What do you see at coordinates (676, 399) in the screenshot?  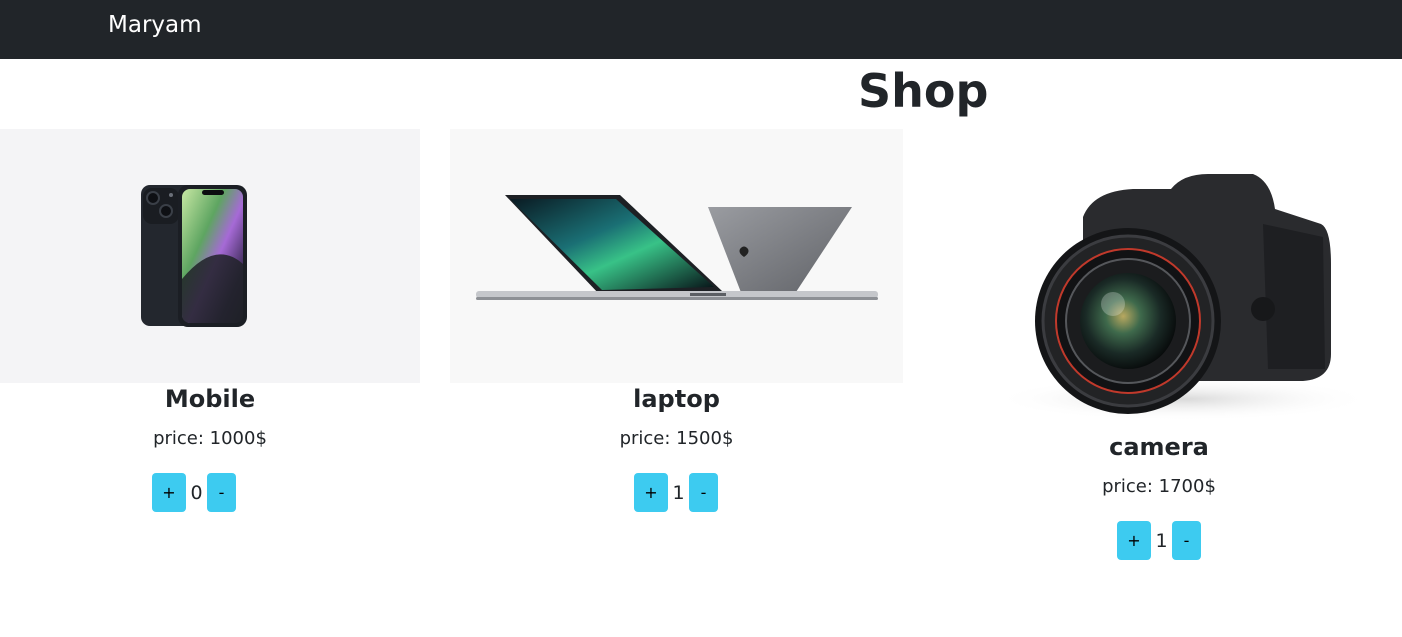 I see `product-name: laptop` at bounding box center [676, 399].